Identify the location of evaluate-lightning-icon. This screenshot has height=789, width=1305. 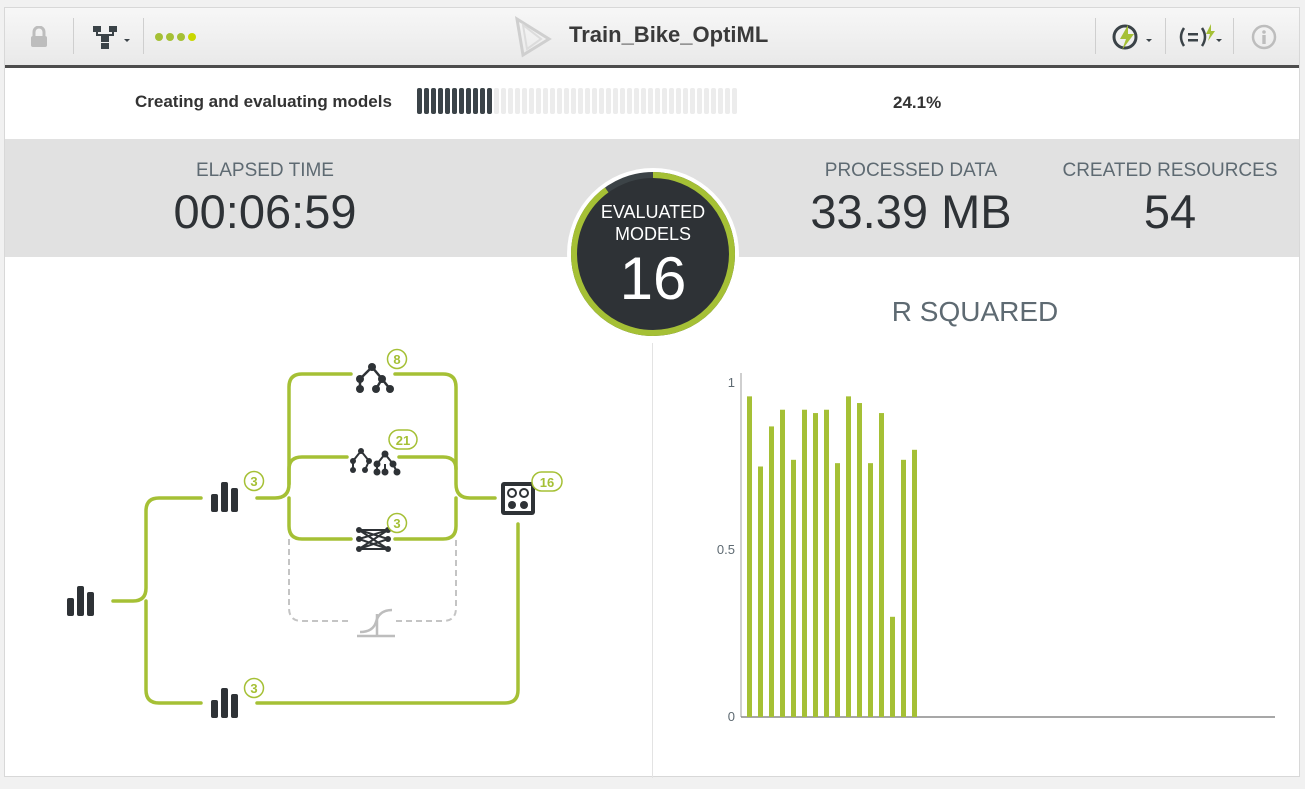
(1132, 37).